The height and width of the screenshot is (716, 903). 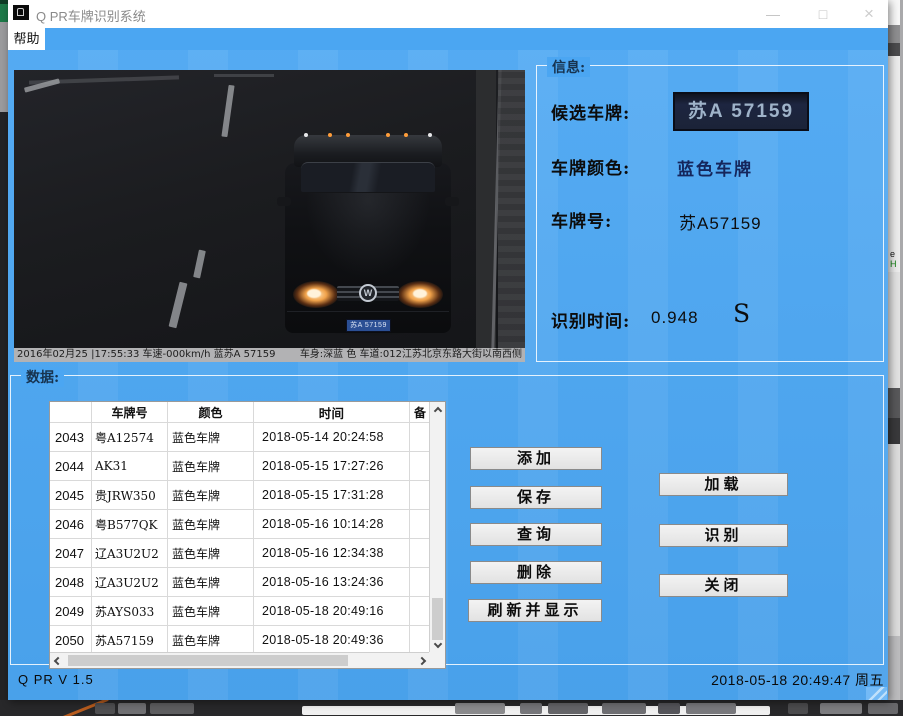 What do you see at coordinates (675, 317) in the screenshot?
I see `recognition-time-value: 0.948` at bounding box center [675, 317].